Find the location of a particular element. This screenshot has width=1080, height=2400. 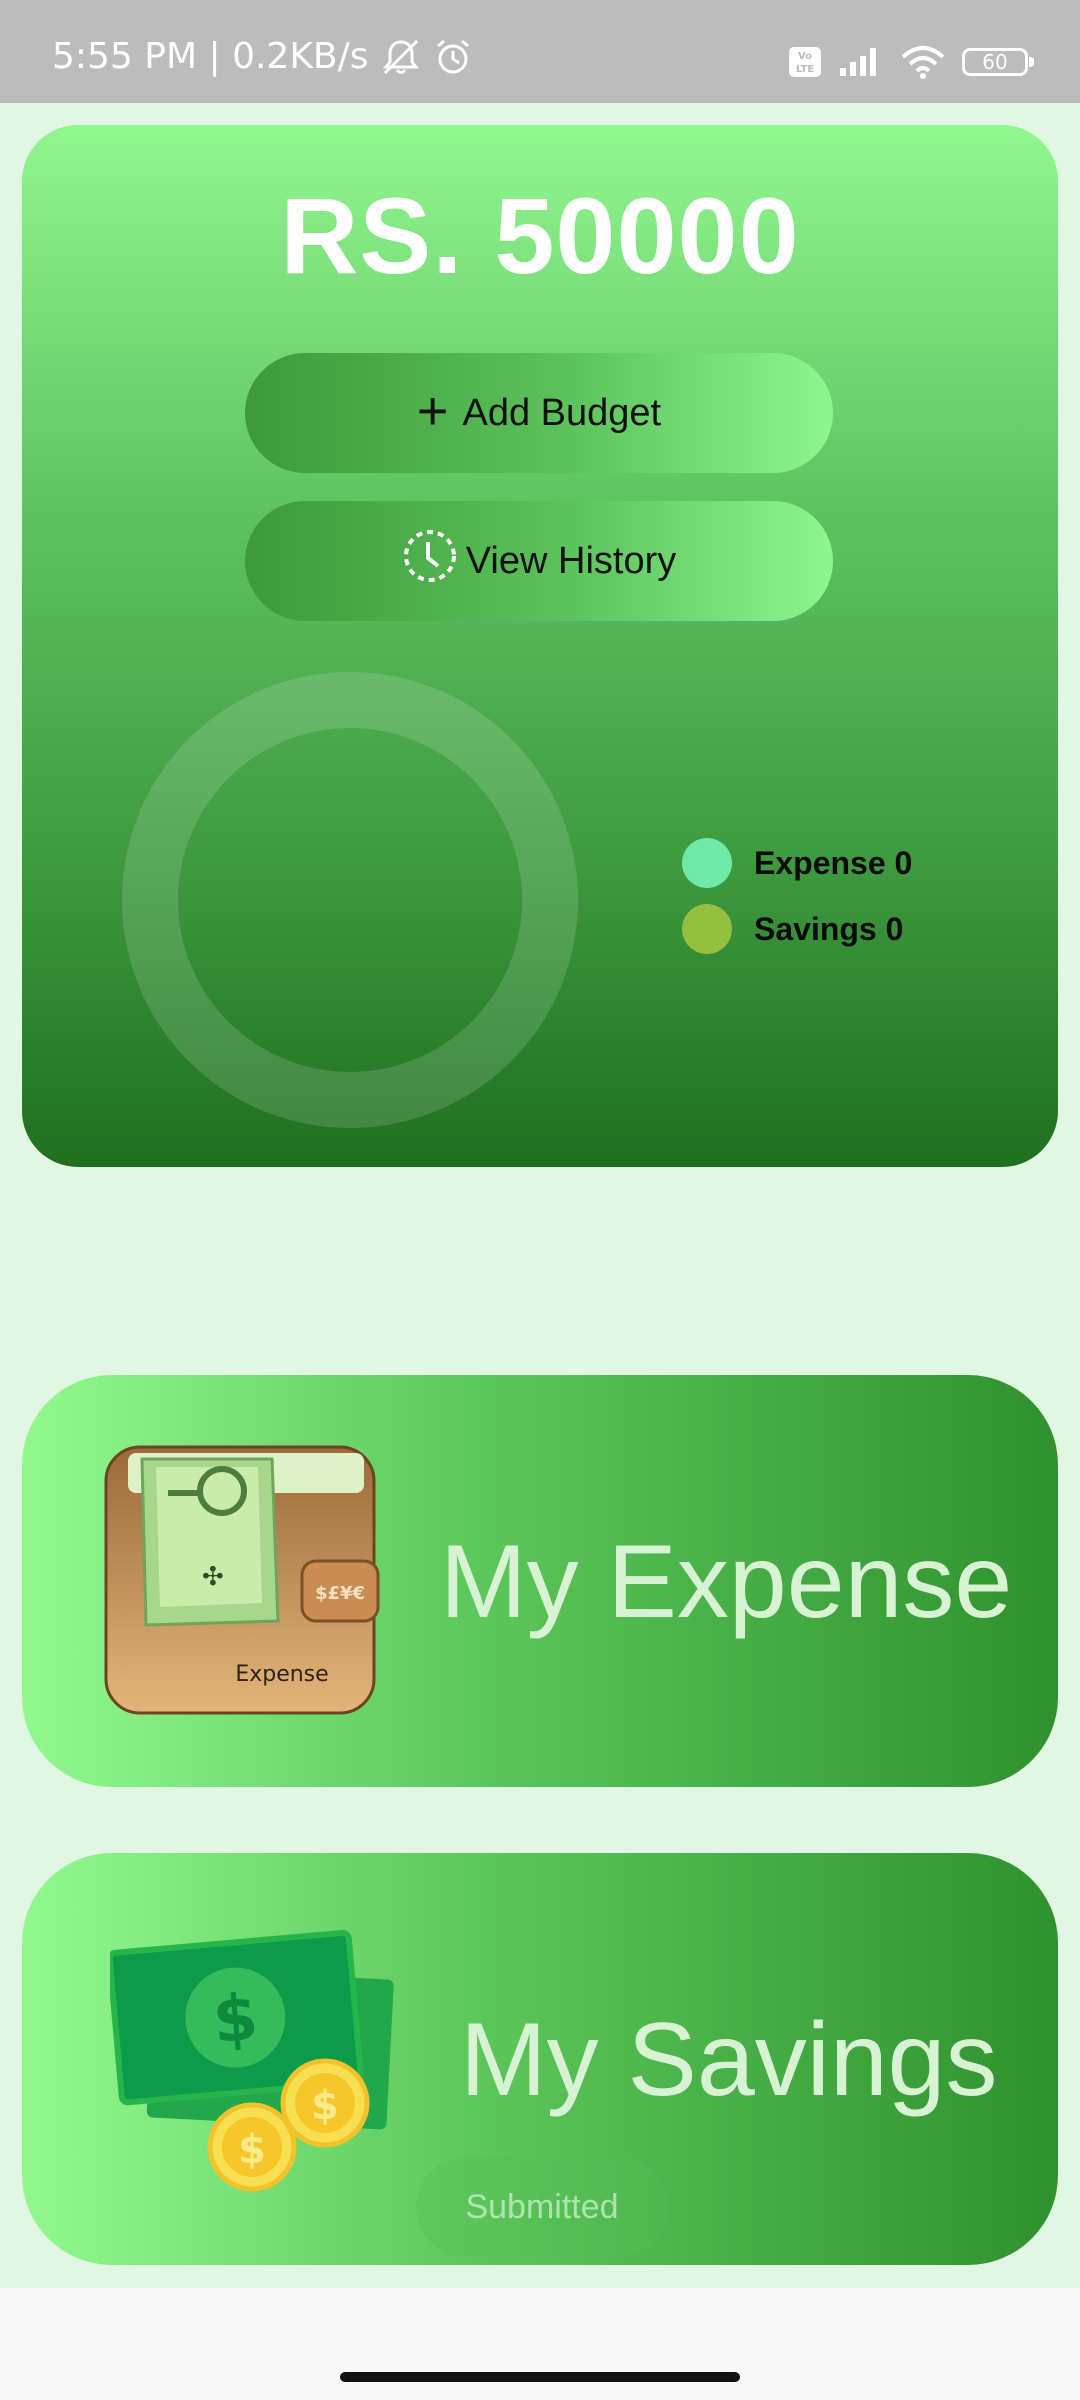

home-indicator is located at coordinates (540, 2377).